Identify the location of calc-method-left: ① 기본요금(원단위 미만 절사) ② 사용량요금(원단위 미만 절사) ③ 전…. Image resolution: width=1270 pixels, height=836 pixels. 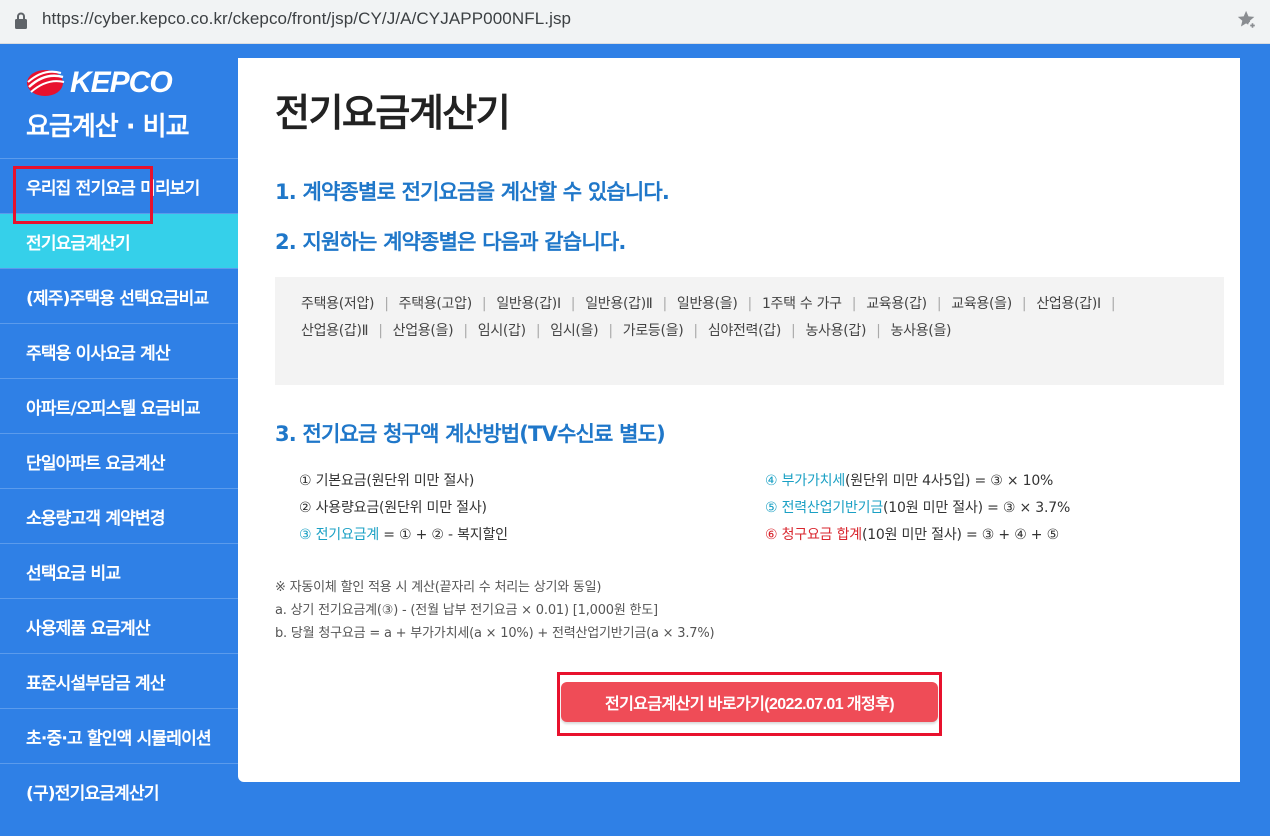
(403, 508).